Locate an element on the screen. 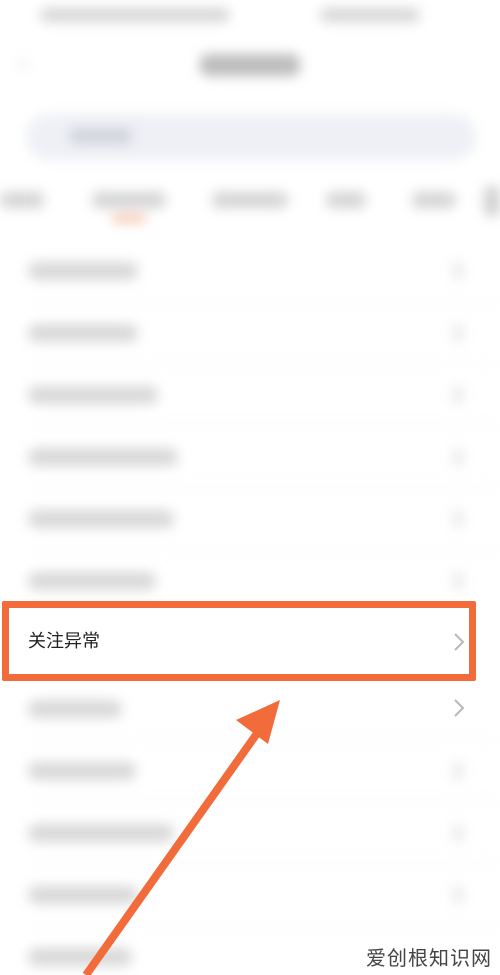 This screenshot has height=975, width=500. status-bar-right is located at coordinates (370, 15).